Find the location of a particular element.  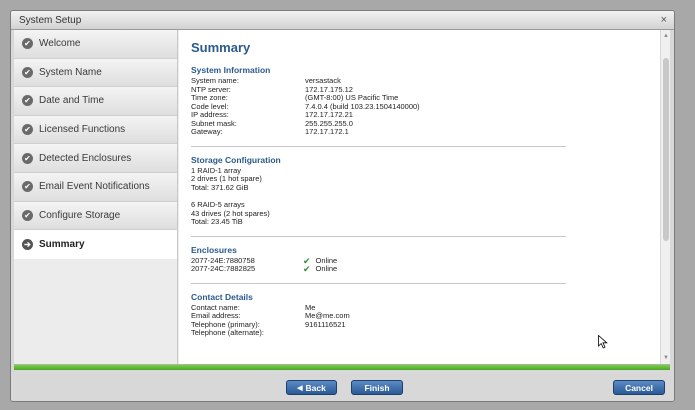

section-title-storage-configuration: Storage Configuration is located at coordinates (236, 159).